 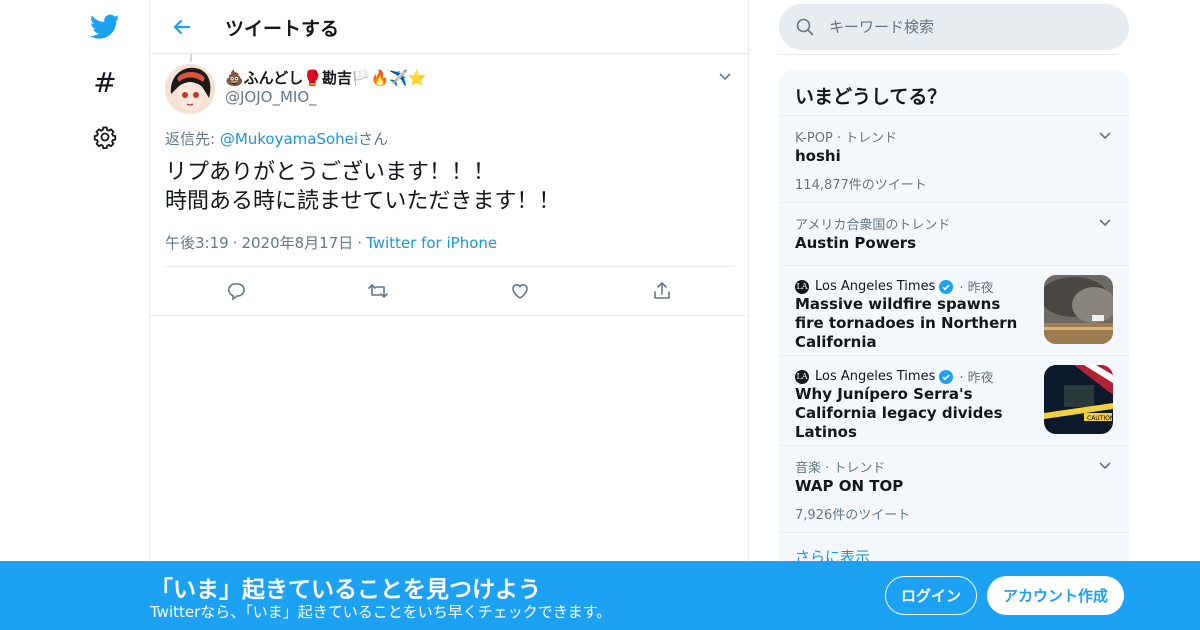 What do you see at coordinates (969, 27) in the screenshot?
I see `search-input` at bounding box center [969, 27].